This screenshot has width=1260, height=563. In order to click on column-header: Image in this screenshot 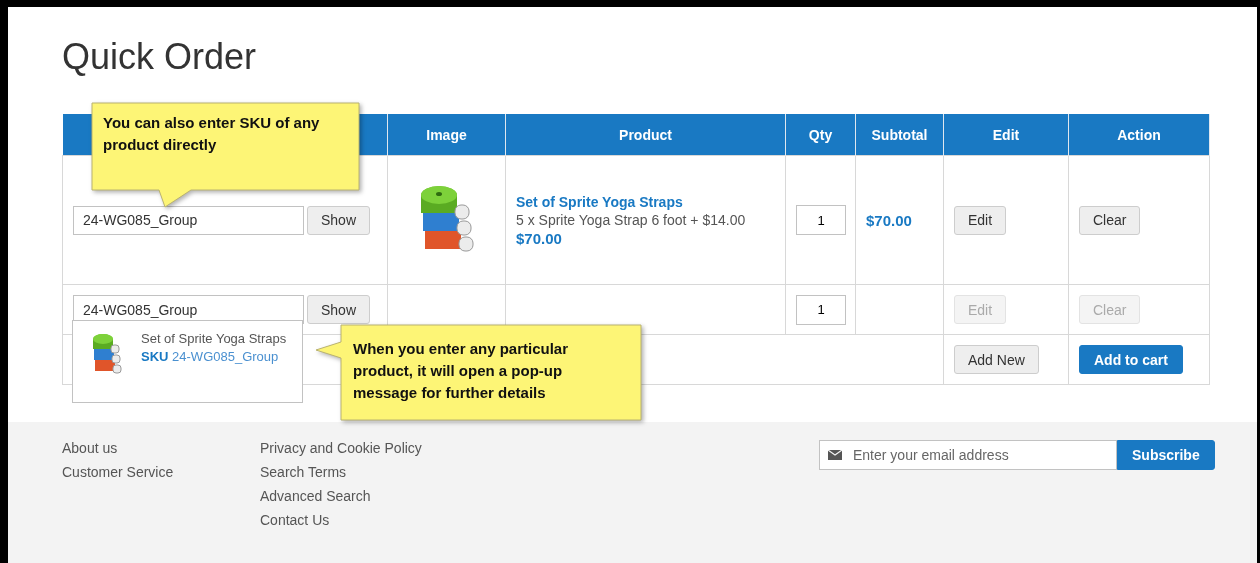, I will do `click(446, 135)`.